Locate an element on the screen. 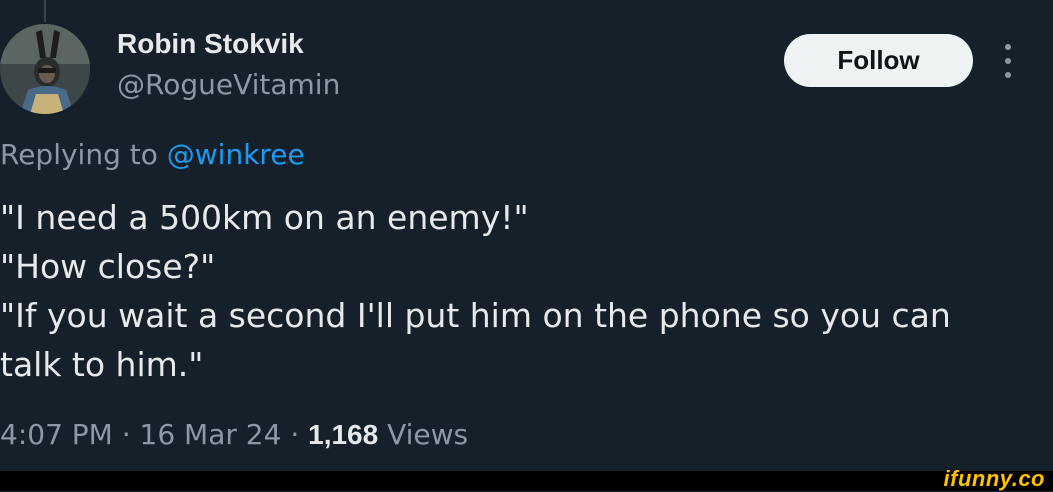 The image size is (1053, 492). views-count: 1,168 is located at coordinates (343, 434).